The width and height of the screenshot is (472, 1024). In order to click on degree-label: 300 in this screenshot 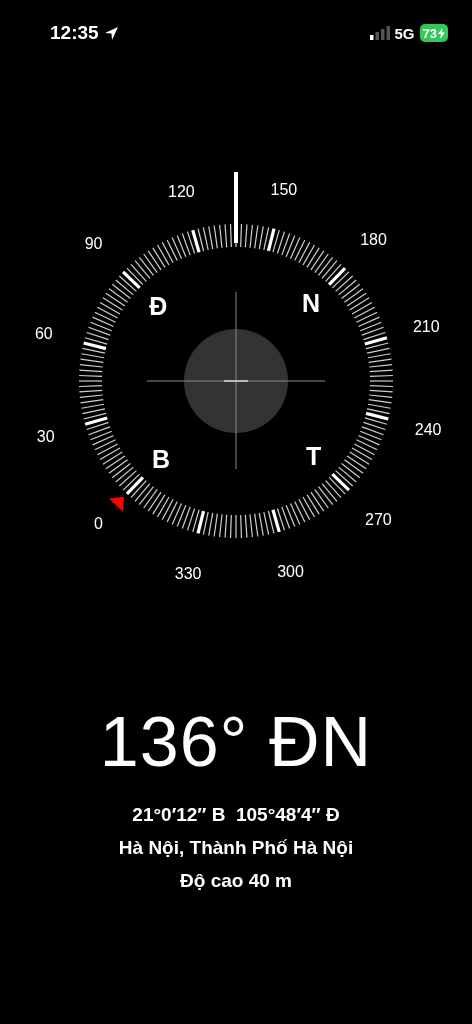, I will do `click(290, 572)`.